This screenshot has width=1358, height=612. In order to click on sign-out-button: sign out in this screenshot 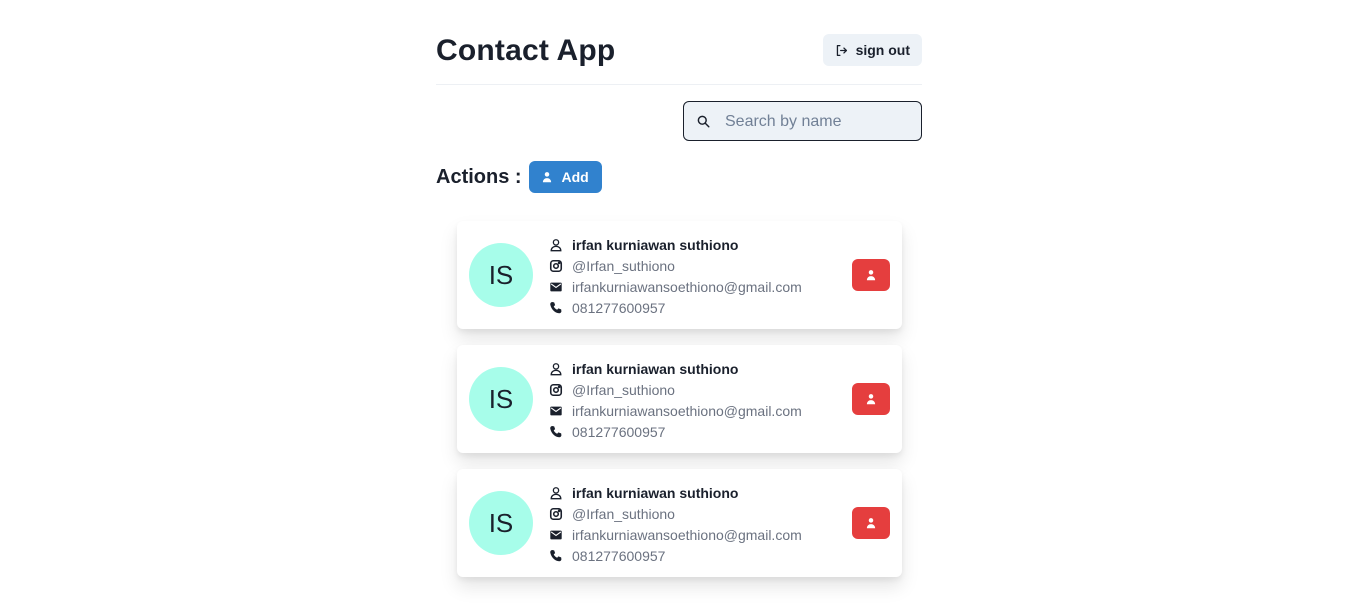, I will do `click(872, 50)`.